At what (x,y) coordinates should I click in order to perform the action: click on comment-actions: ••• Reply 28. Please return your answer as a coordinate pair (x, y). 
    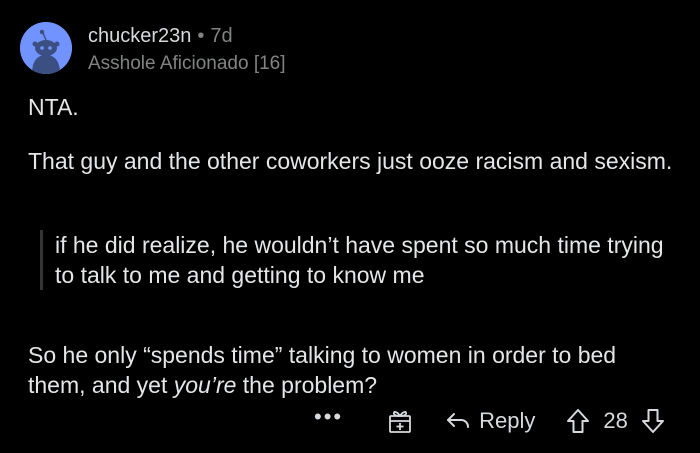
    Looking at the image, I should click on (490, 421).